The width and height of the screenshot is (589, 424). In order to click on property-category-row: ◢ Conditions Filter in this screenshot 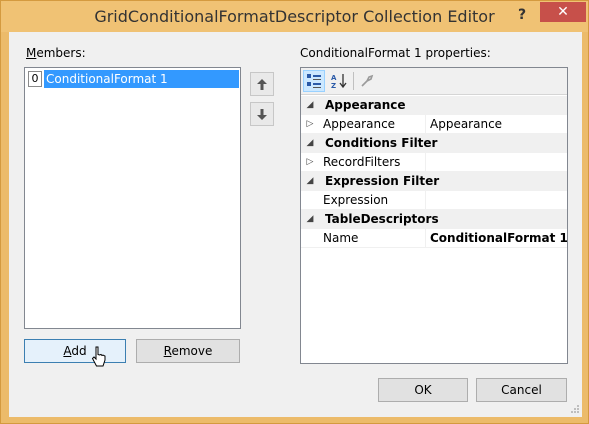, I will do `click(434, 143)`.